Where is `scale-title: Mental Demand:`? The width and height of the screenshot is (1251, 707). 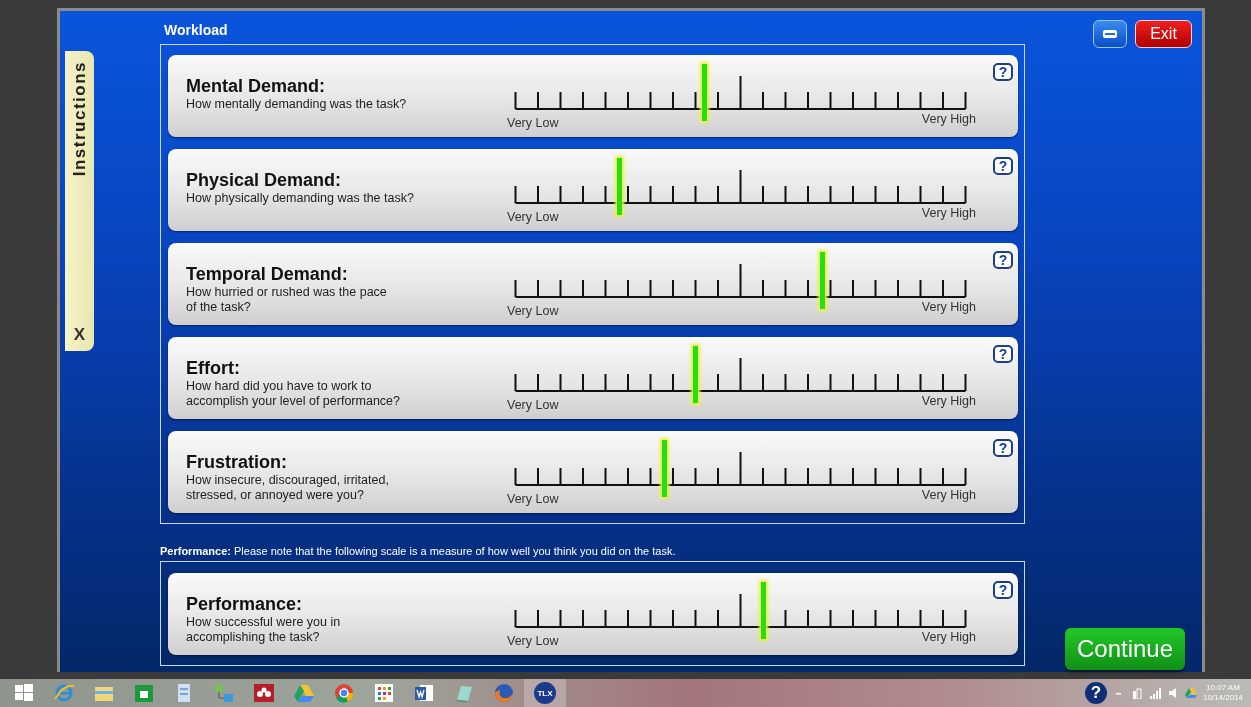
scale-title: Mental Demand: is located at coordinates (256, 86).